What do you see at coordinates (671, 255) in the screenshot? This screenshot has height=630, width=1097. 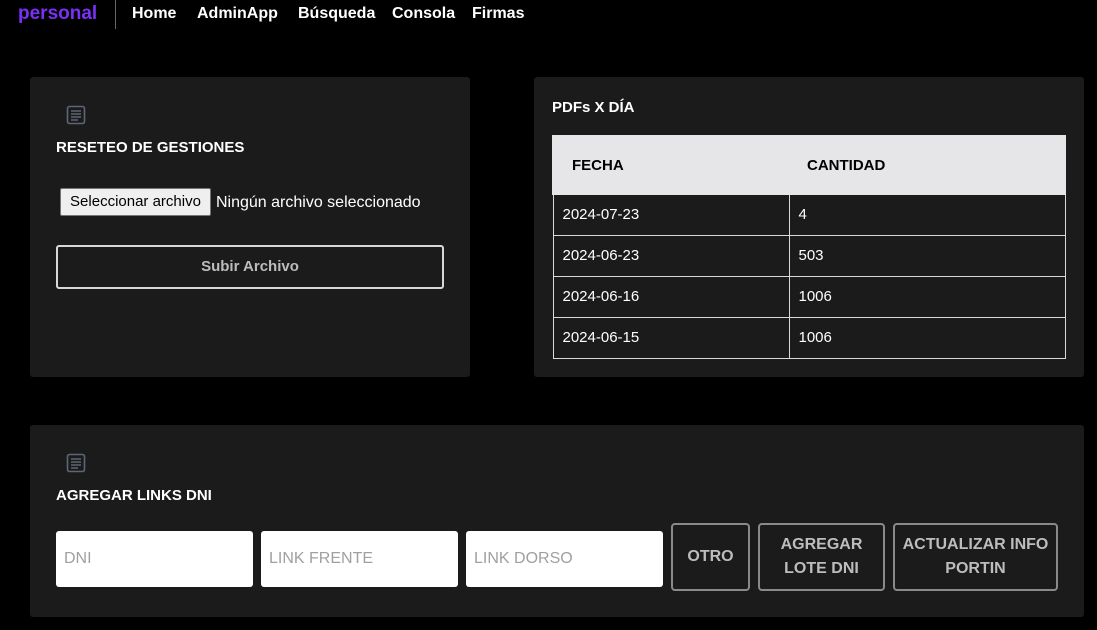 I see `cell-date: 2024-06-23` at bounding box center [671, 255].